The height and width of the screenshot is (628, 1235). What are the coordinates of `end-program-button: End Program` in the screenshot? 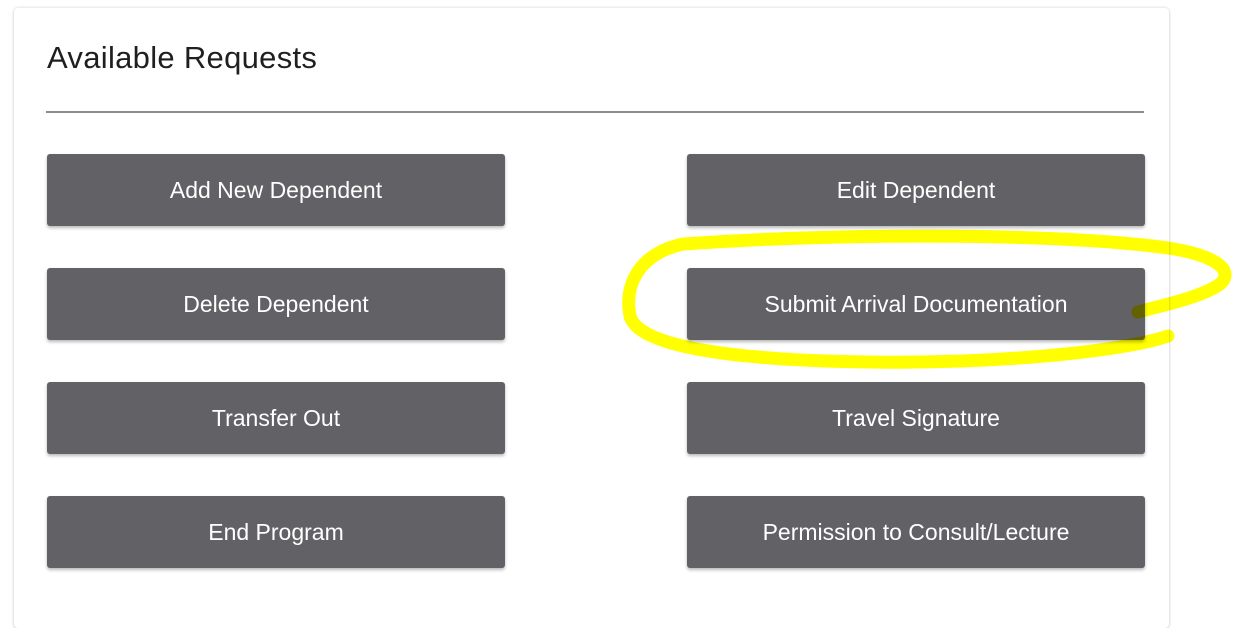 It's located at (276, 532).